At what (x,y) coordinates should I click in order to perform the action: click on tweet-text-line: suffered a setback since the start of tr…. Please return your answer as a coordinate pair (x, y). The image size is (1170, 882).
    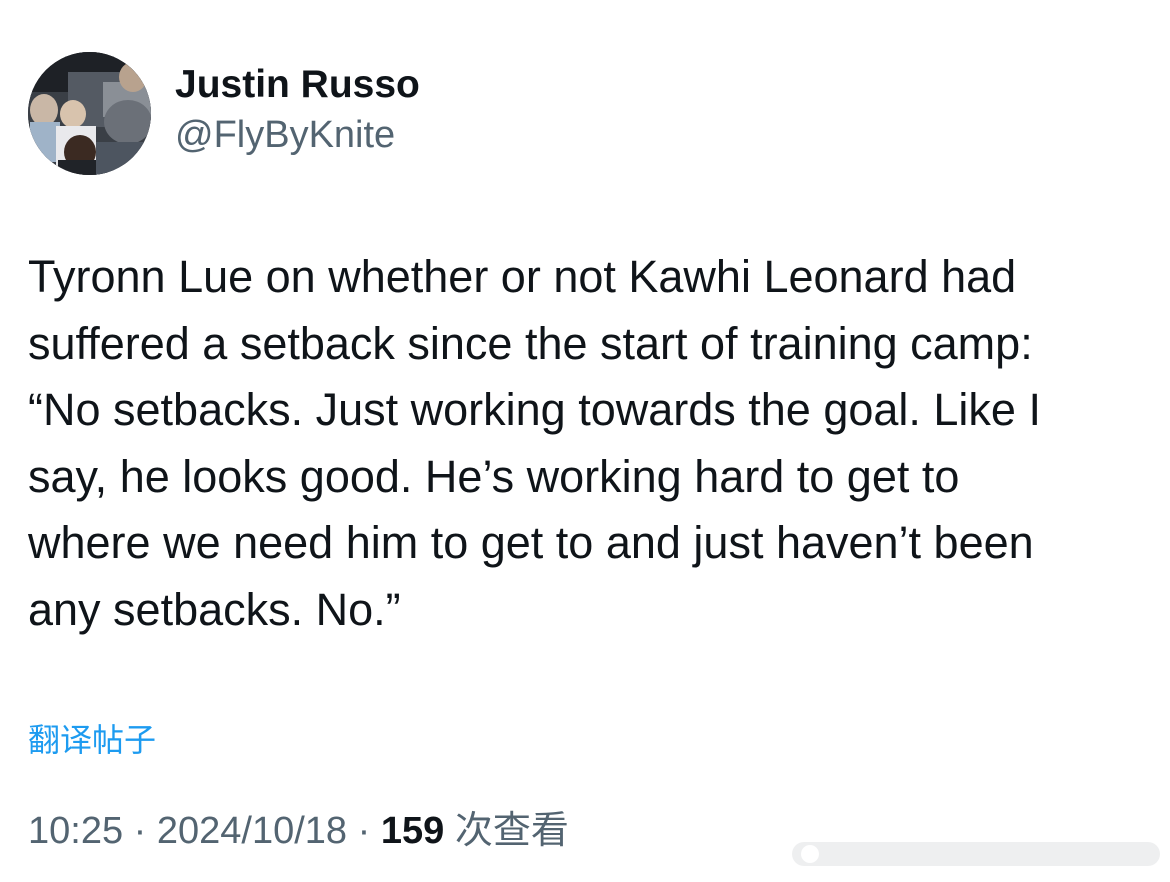
    Looking at the image, I should click on (530, 343).